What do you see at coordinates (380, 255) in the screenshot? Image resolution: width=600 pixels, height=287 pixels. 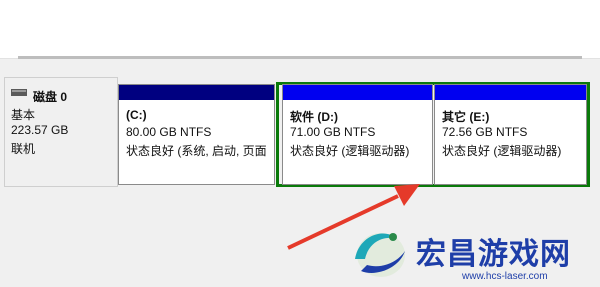 I see `watermark-logo-icon` at bounding box center [380, 255].